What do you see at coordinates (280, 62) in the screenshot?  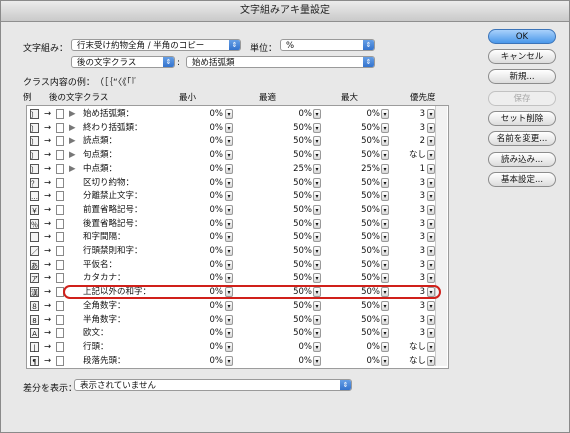 I see `class-select: 始め括弧類 ⇕` at bounding box center [280, 62].